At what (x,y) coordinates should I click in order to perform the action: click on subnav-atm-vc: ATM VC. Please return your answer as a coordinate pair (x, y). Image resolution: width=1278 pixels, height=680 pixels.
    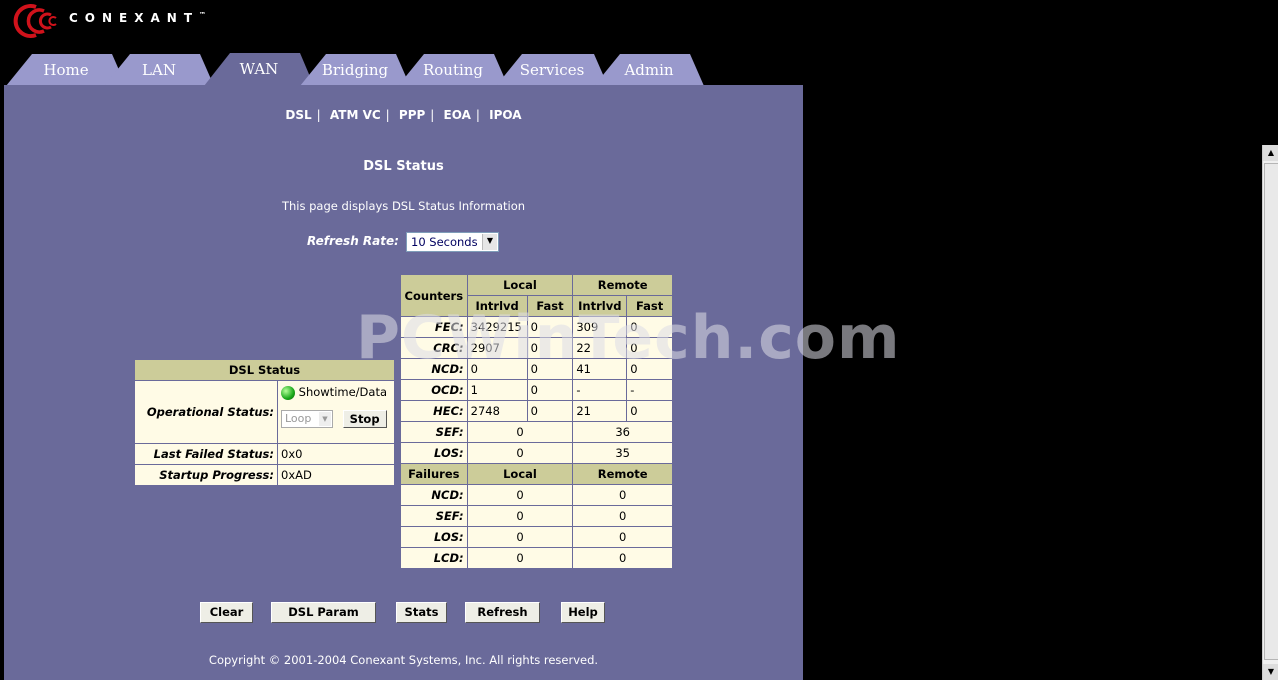
    Looking at the image, I should click on (355, 115).